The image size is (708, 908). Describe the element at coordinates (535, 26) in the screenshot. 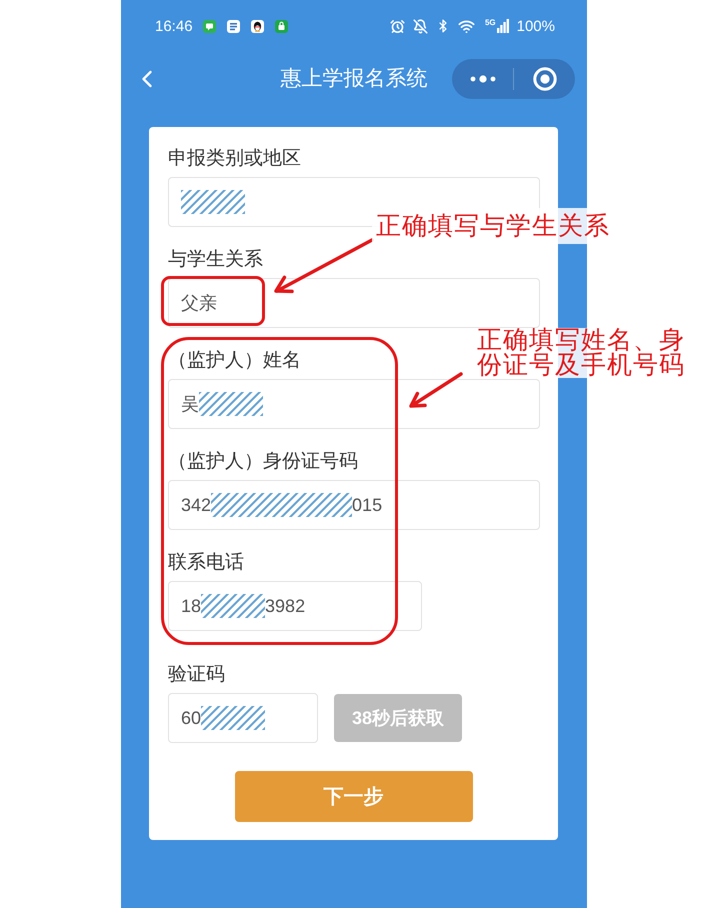

I see `battery-percent: 100%` at that location.